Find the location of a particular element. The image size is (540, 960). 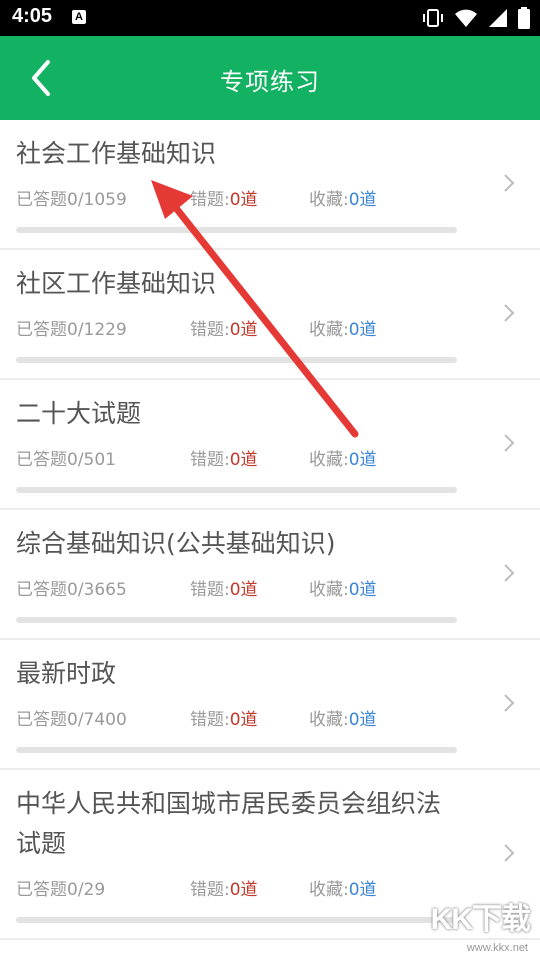

answered-count: 已答题0/7400 is located at coordinates (71, 720).